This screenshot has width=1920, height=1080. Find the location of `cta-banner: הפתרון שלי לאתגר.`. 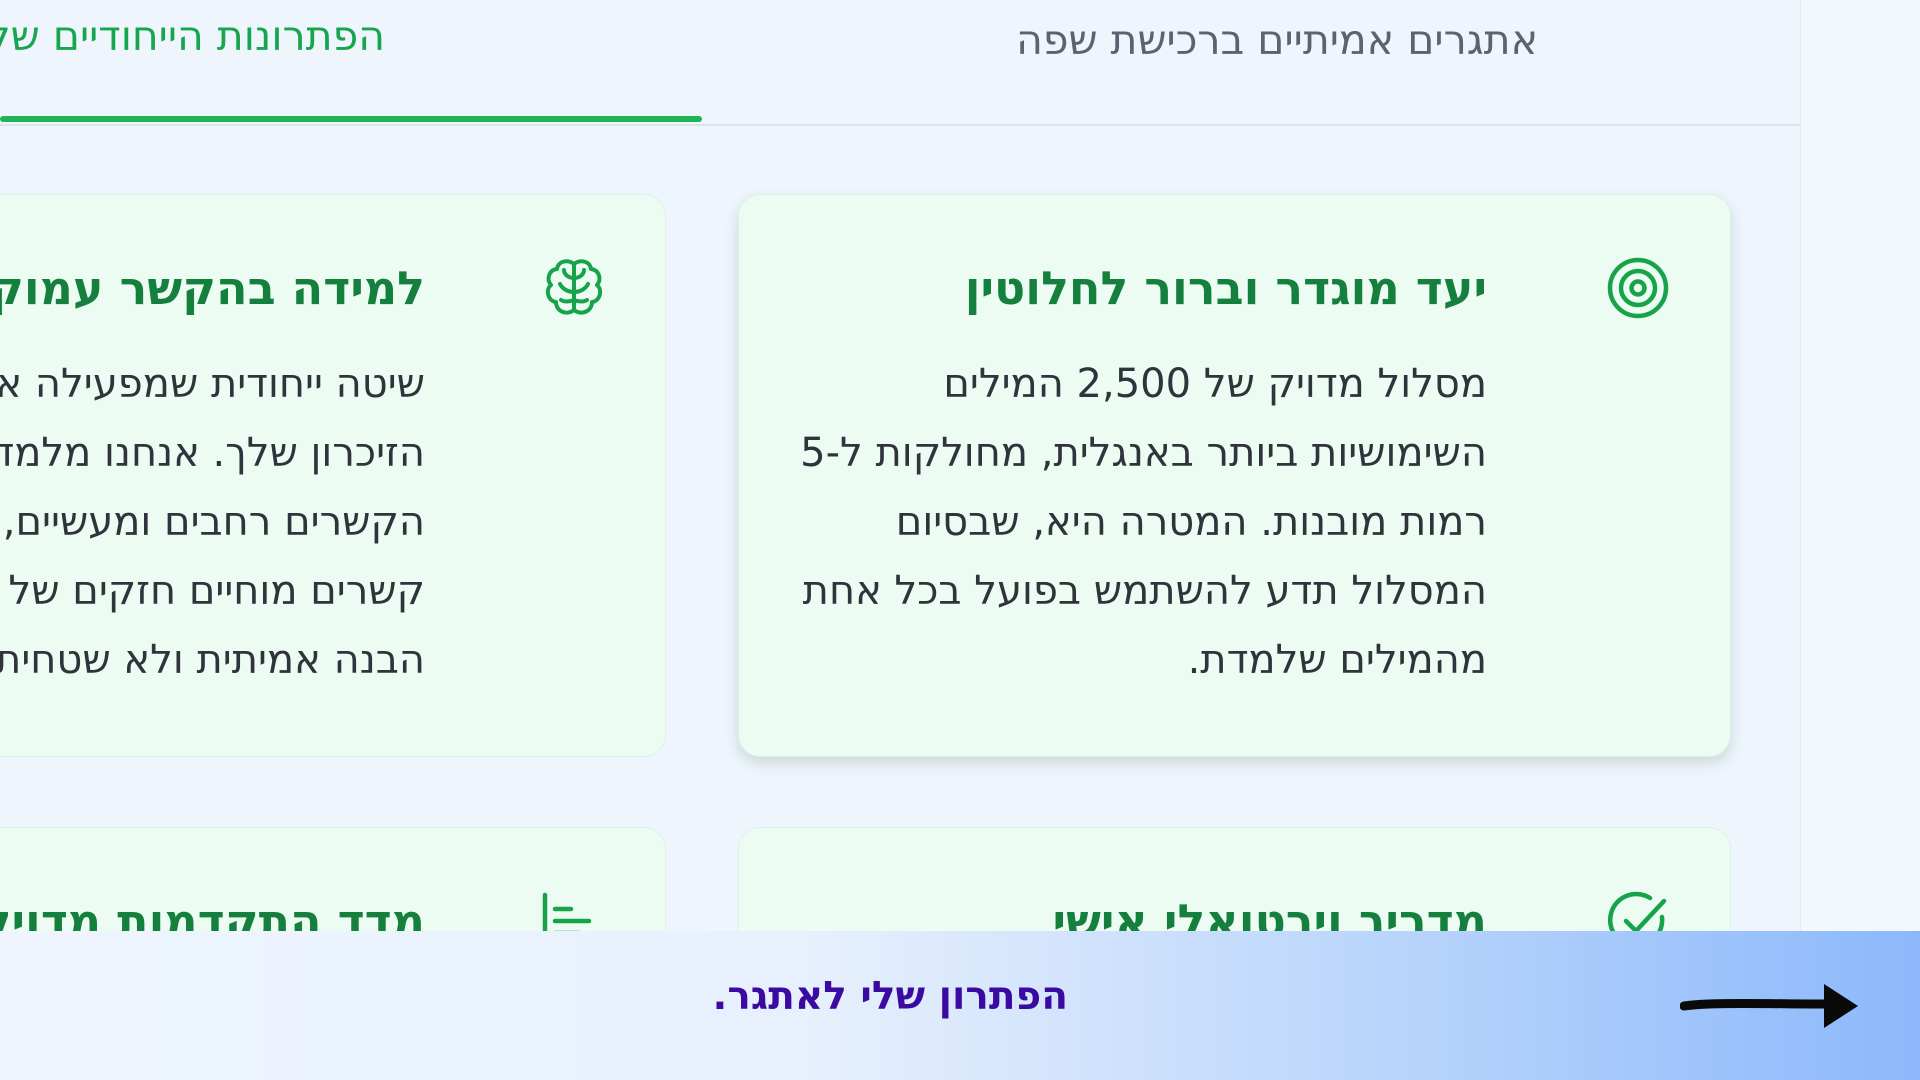

cta-banner: הפתרון שלי לאתגר. is located at coordinates (960, 1005).